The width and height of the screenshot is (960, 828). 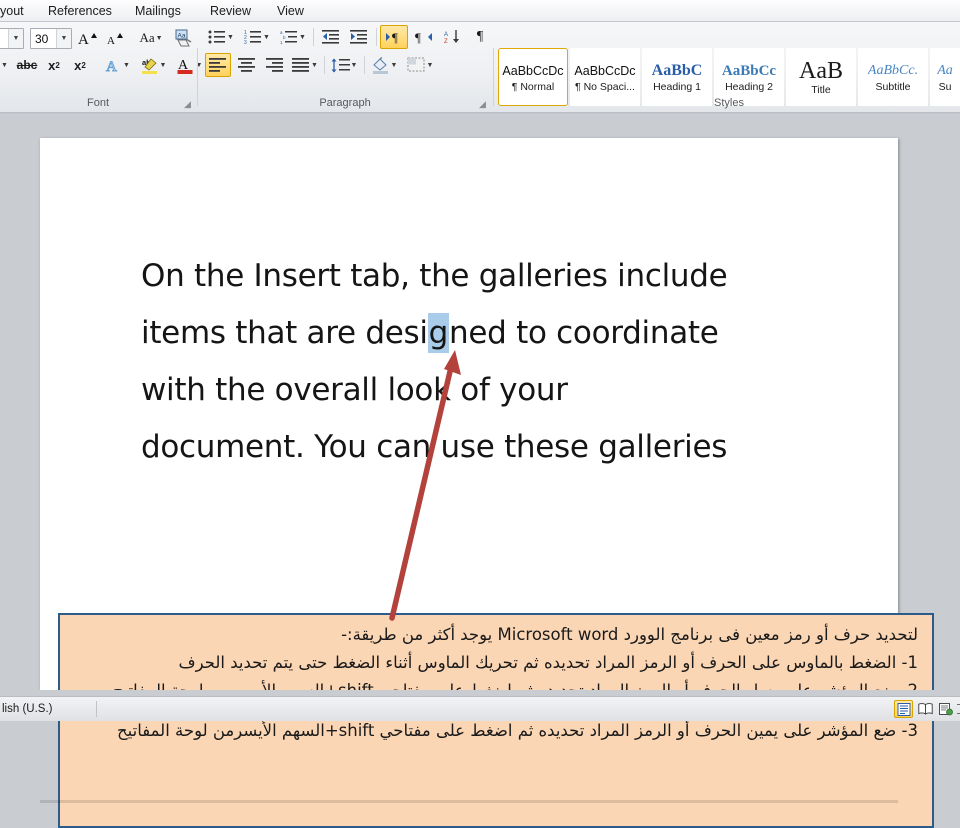 I want to click on multilevel-list-button: a b 1 ▼, so click(x=293, y=37).